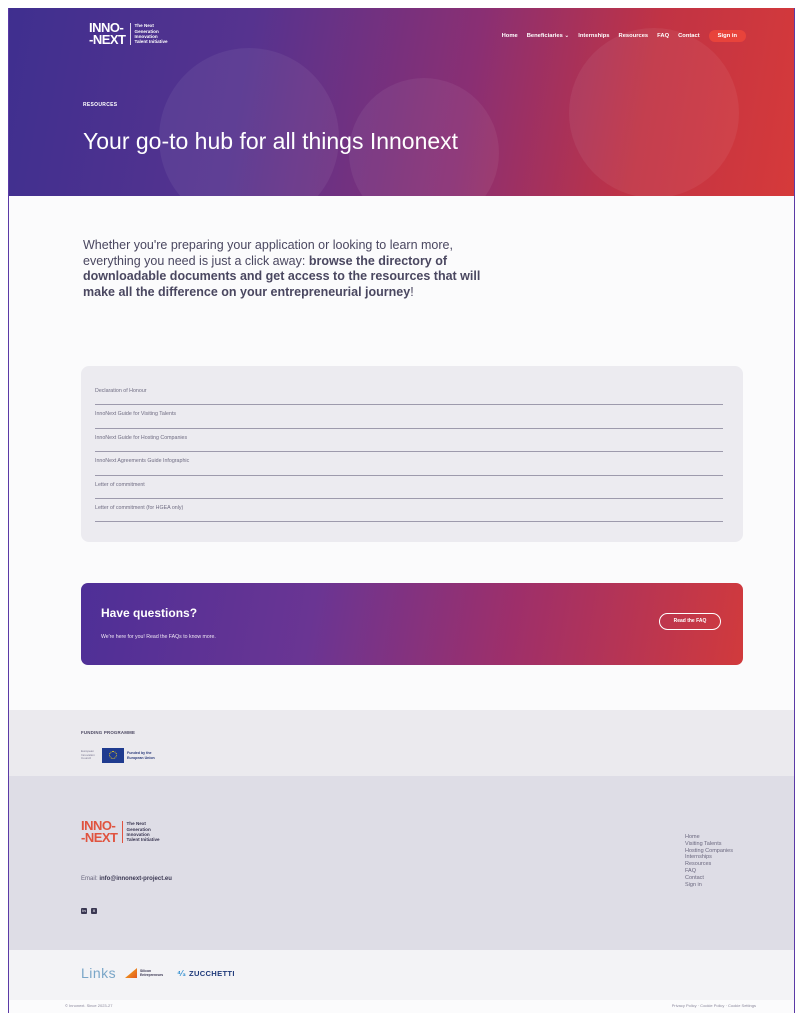 Image resolution: width=803 pixels, height=1021 pixels. I want to click on footer-nav-sign-in: Sign in, so click(709, 885).